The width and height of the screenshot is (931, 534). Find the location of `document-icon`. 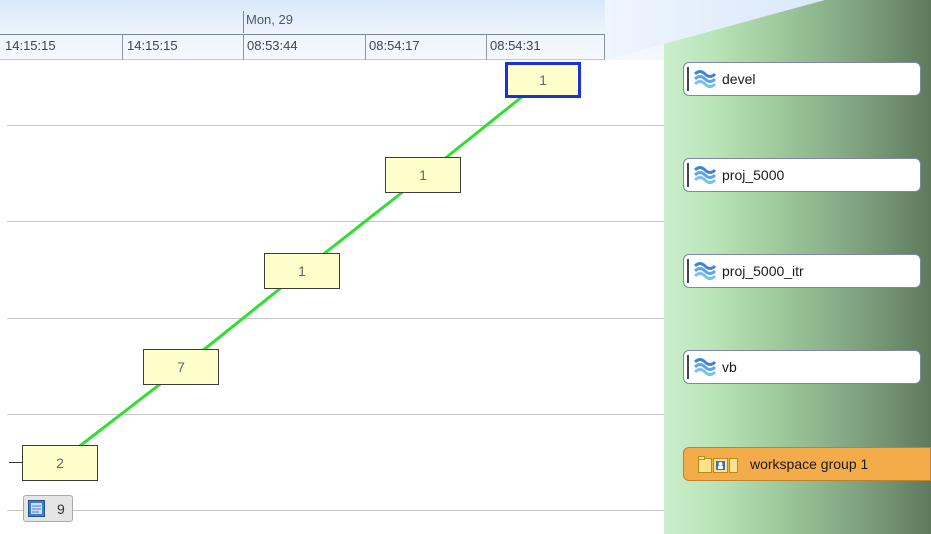

document-icon is located at coordinates (36, 508).